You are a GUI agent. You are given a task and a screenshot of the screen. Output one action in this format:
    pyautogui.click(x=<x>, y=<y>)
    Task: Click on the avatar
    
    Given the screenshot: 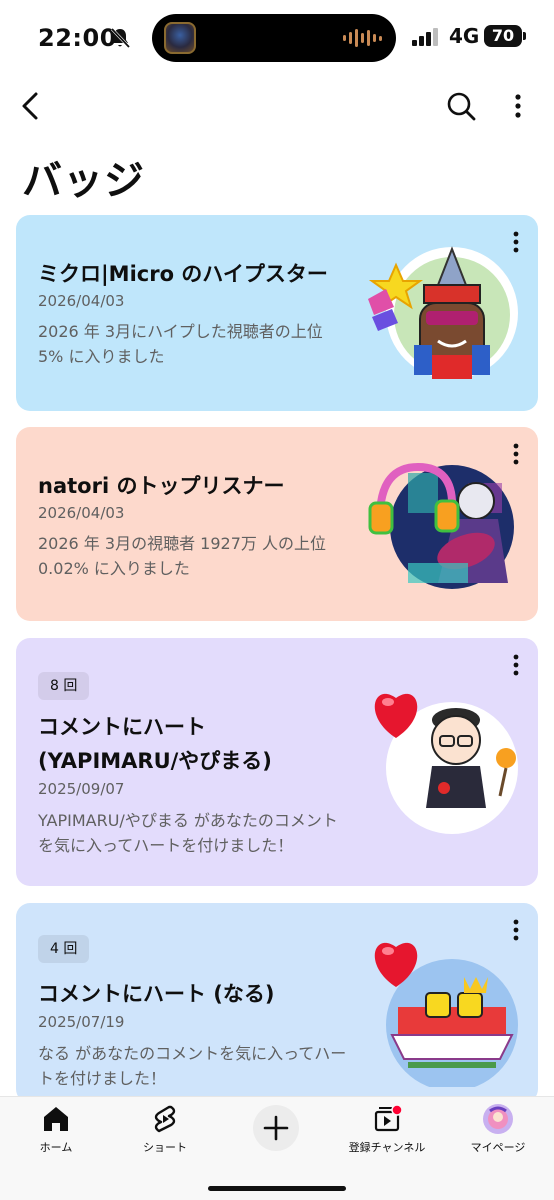 What is the action you would take?
    pyautogui.click(x=498, y=1119)
    